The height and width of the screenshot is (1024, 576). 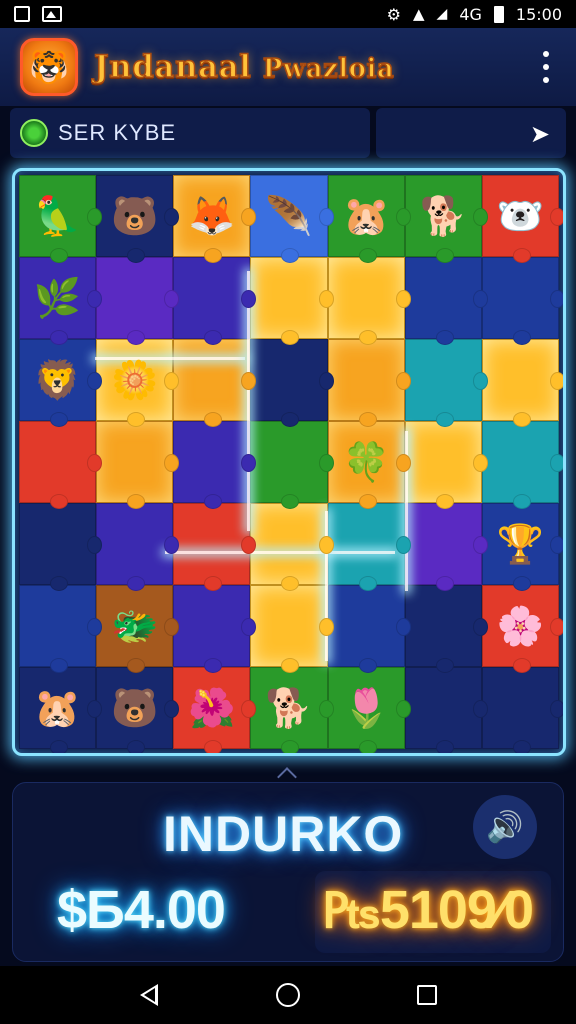 I want to click on puzzle-piece: 🍀, so click(x=369, y=465).